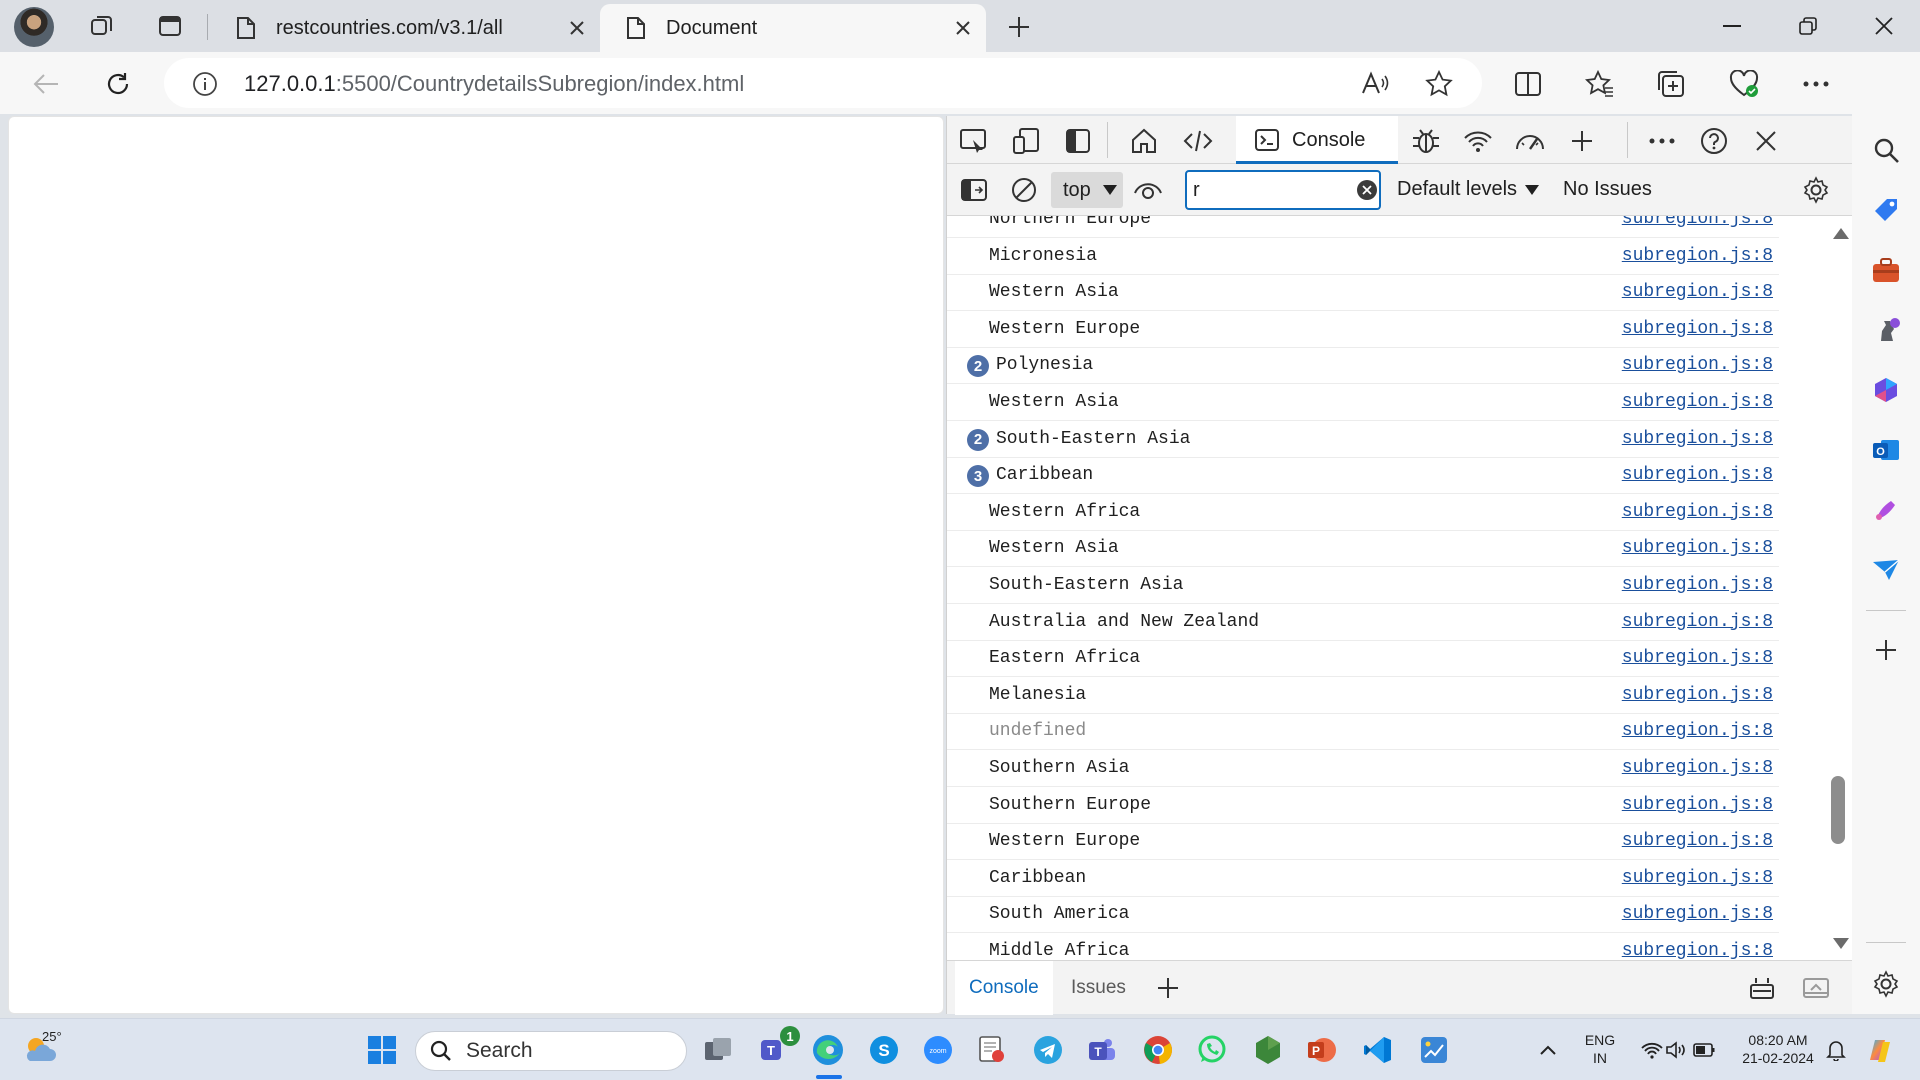 Image resolution: width=1920 pixels, height=1080 pixels. Describe the element at coordinates (974, 190) in the screenshot. I see `show-sidebar-icon` at that location.